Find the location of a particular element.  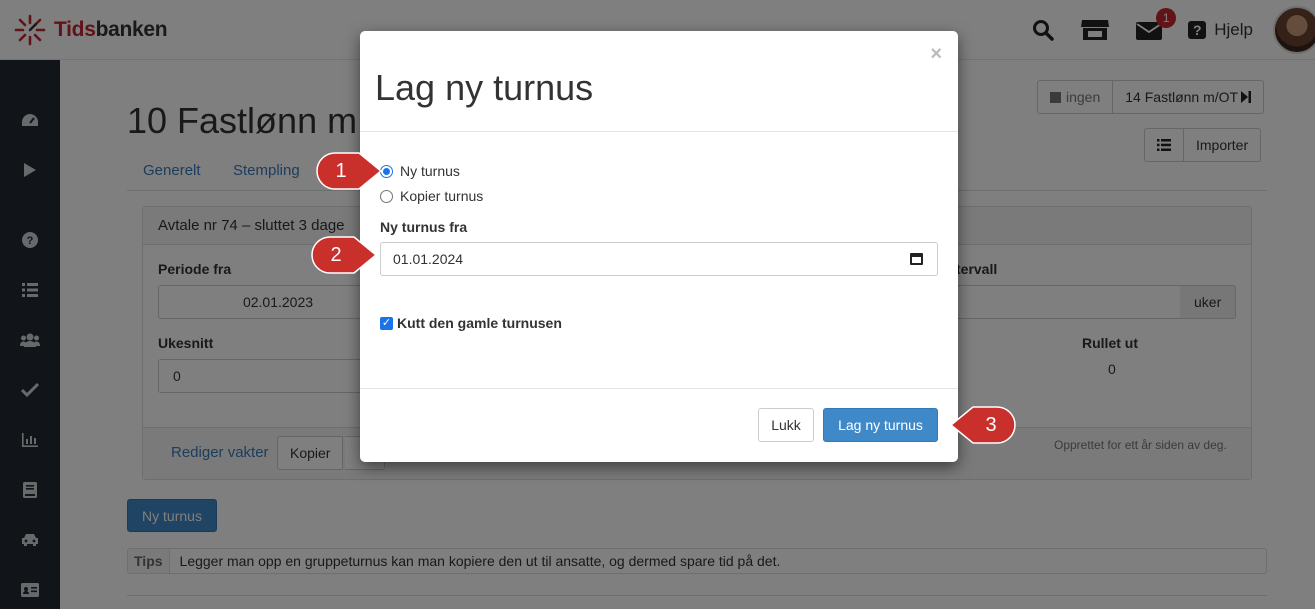

calendar-icon is located at coordinates (916, 259).